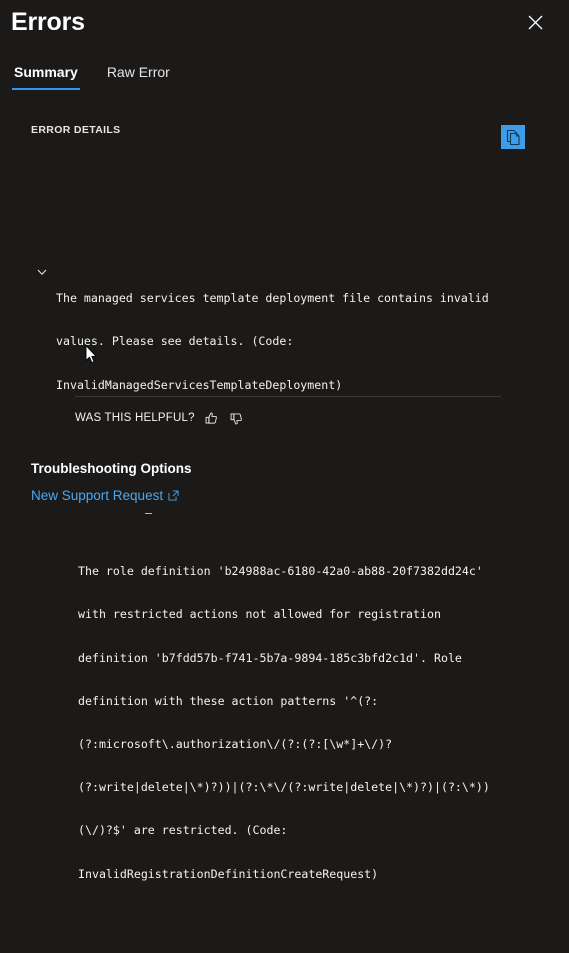 The width and height of the screenshot is (569, 953). Describe the element at coordinates (97, 495) in the screenshot. I see `new-support-request-label: New Support Request` at that location.